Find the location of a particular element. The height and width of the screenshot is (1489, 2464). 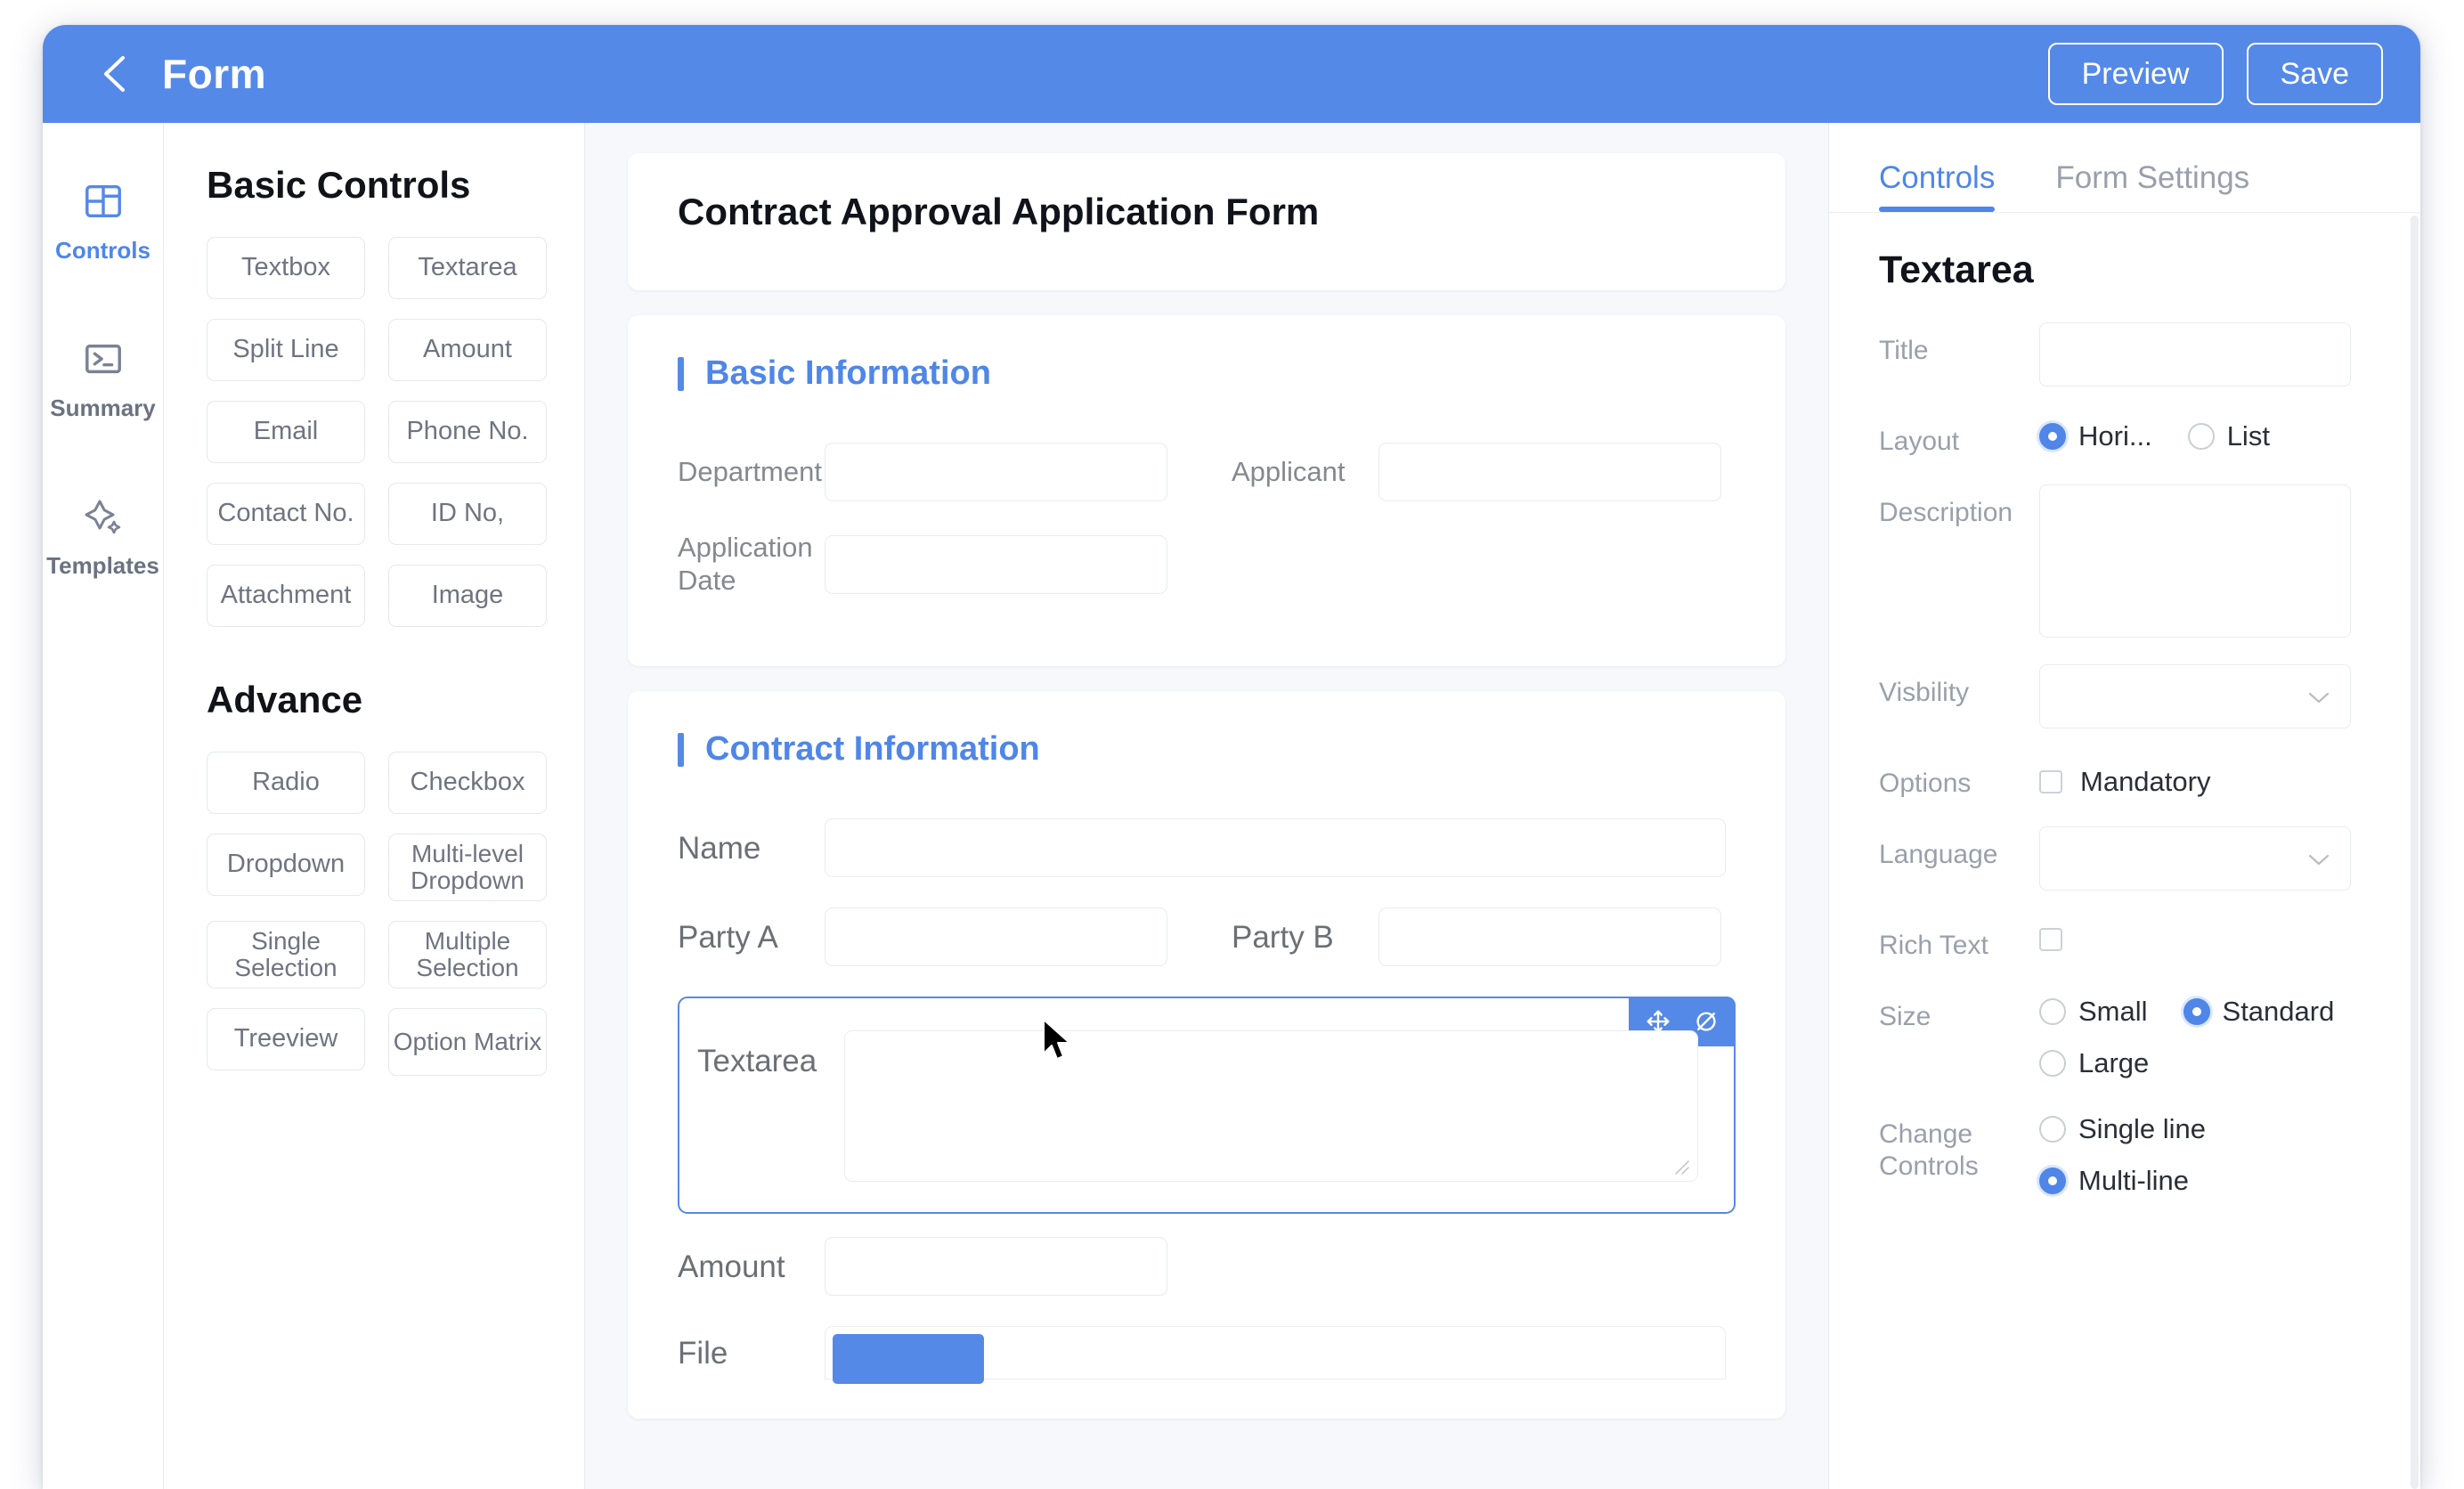

property-row-options: Options Mandatory is located at coordinates (2149, 777).